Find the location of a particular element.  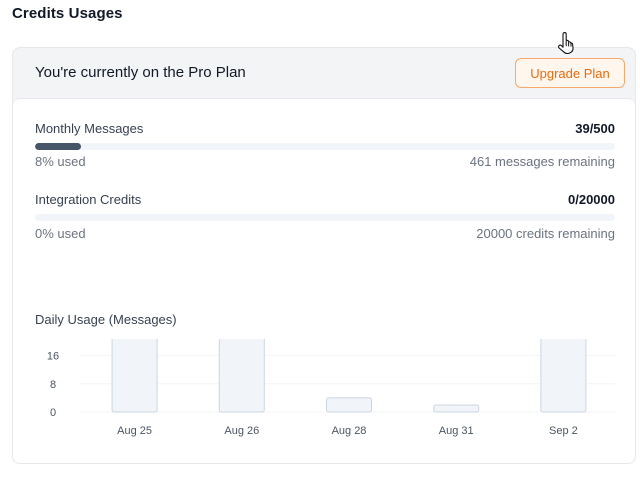

monthly-messages-progress is located at coordinates (325, 146).